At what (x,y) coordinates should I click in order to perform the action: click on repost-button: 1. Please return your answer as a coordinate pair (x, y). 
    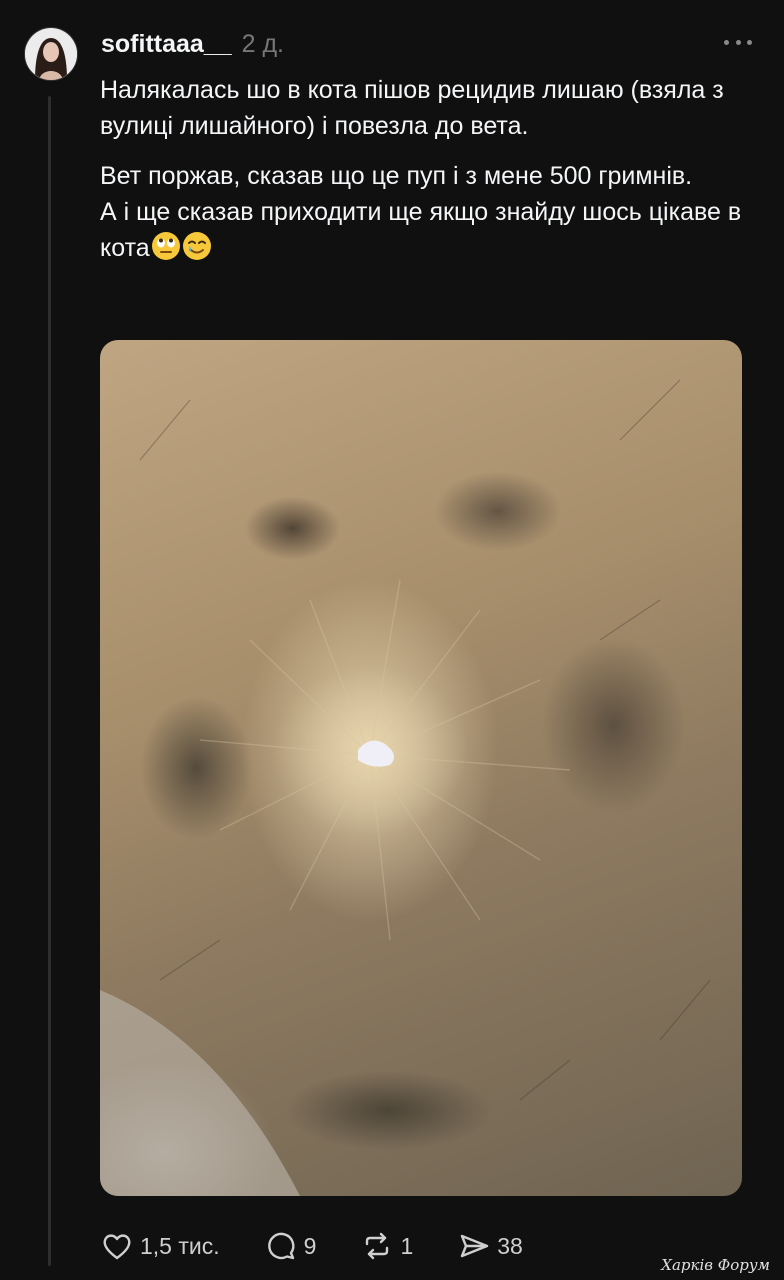
    Looking at the image, I should click on (386, 1246).